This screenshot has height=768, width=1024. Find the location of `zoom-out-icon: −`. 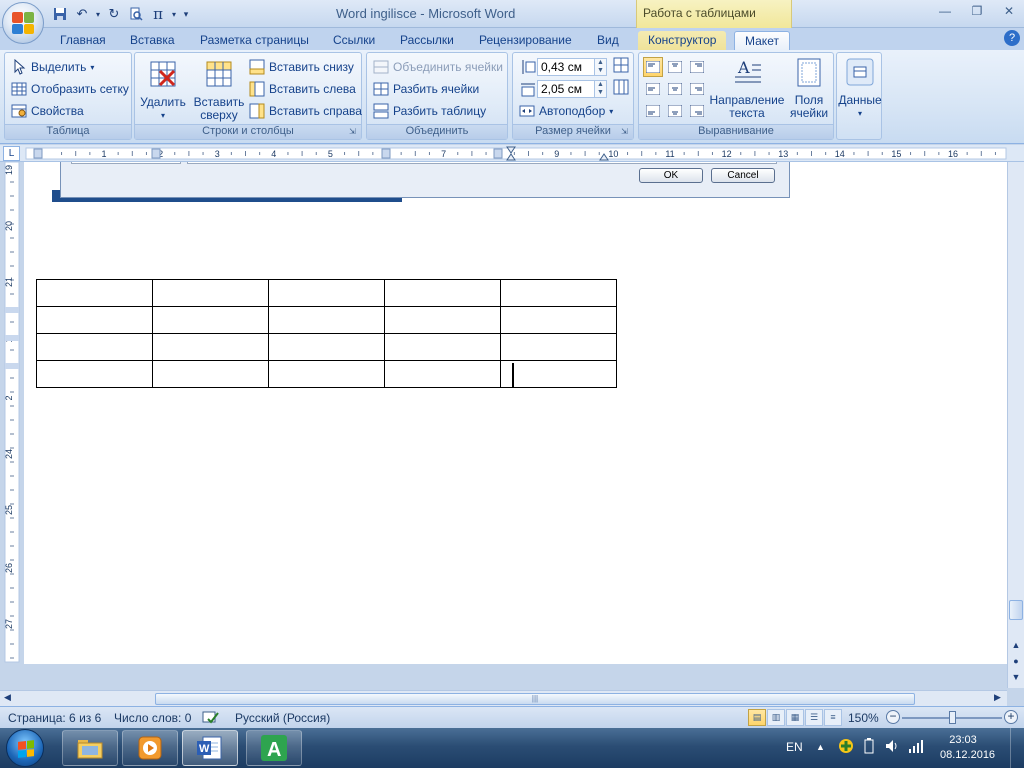

zoom-out-icon: − is located at coordinates (893, 717).